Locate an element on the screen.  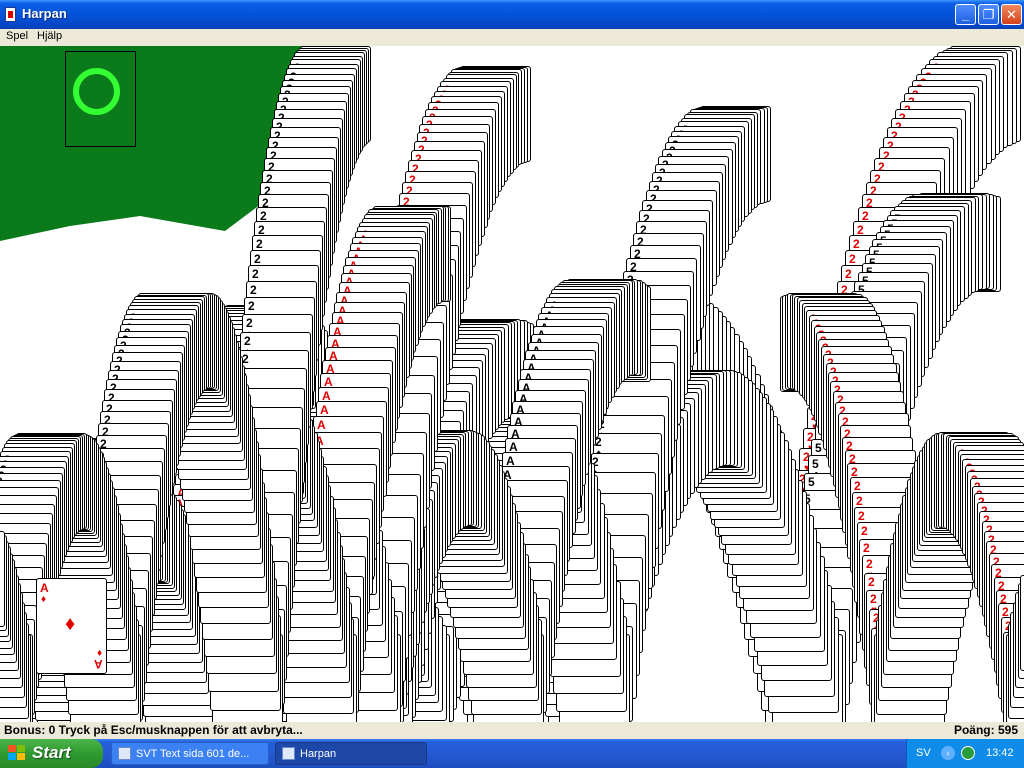
close-icon: ✕ is located at coordinates (1011, 14).